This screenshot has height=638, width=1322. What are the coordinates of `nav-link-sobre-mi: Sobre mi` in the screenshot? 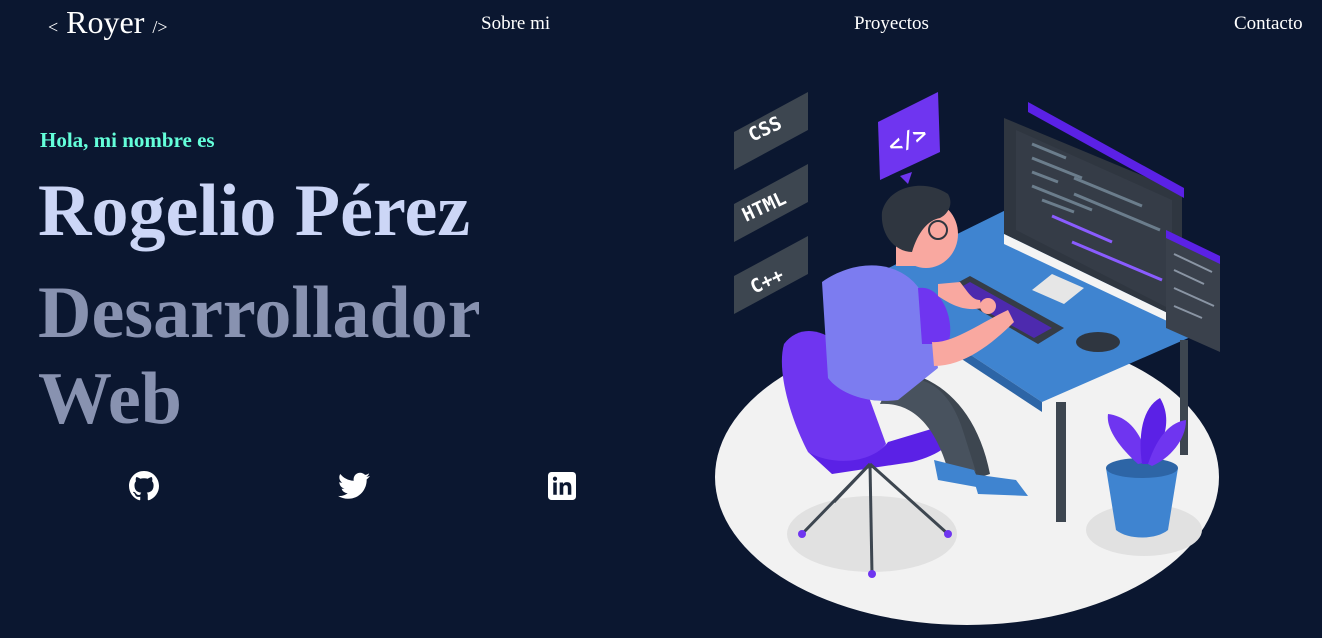 It's located at (515, 24).